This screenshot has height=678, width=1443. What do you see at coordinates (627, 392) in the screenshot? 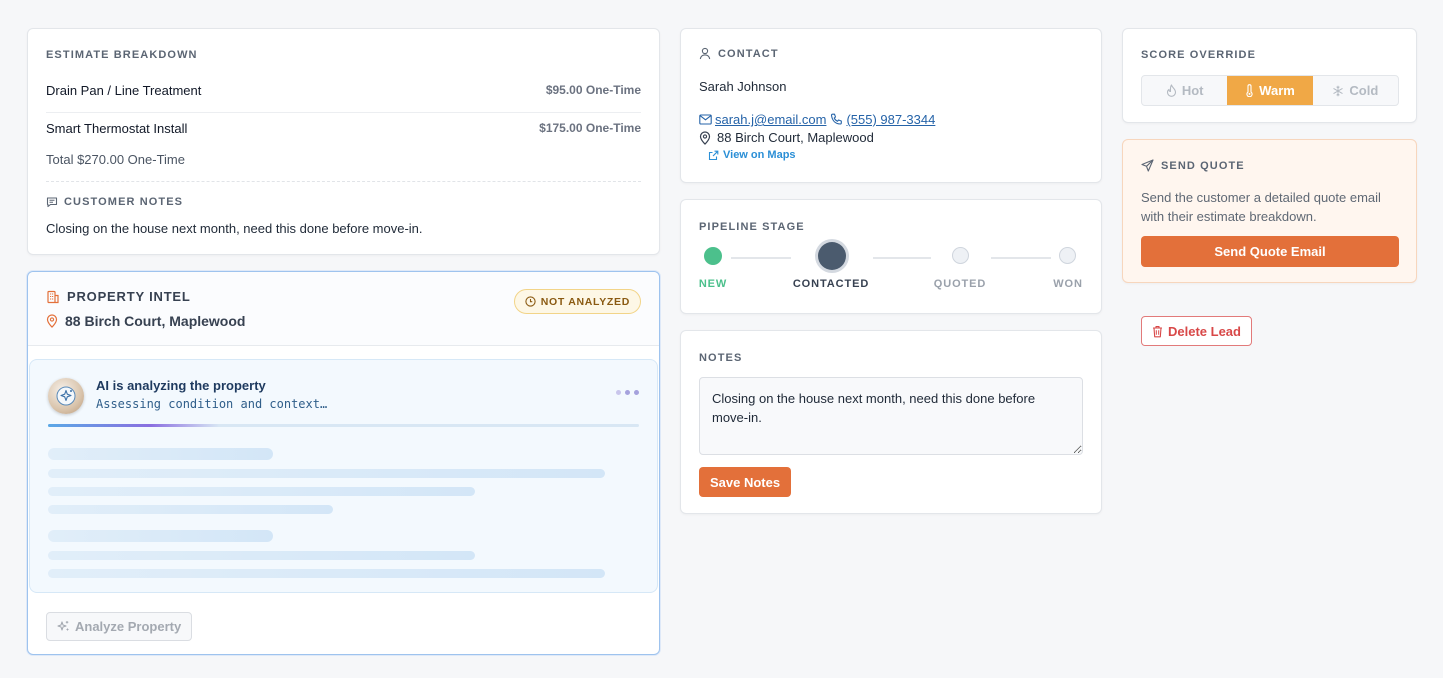
I see `loading-dots-icon` at bounding box center [627, 392].